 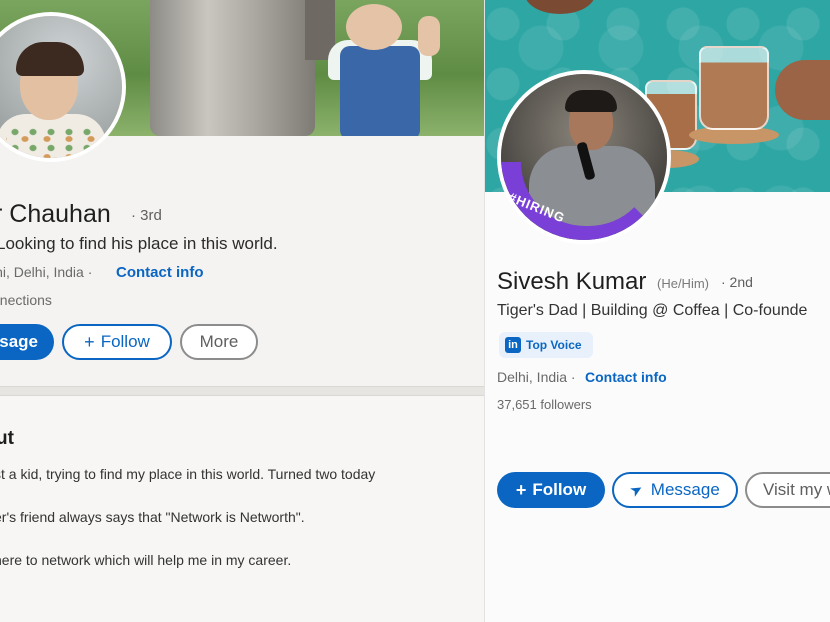 I want to click on left-follow-button-label: Follow, so click(x=125, y=341).